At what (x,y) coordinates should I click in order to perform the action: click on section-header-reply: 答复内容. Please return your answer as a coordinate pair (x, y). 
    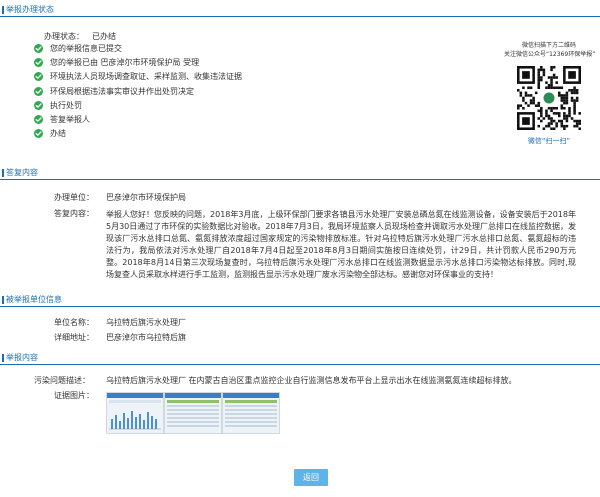
    Looking at the image, I should click on (300, 173).